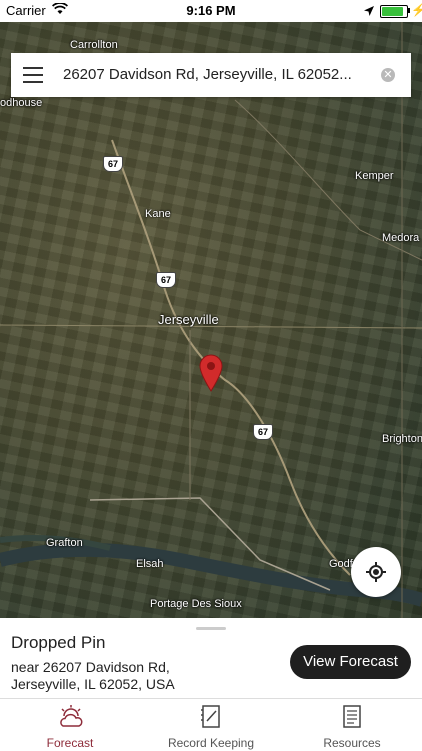  Describe the element at coordinates (374, 176) in the screenshot. I see `place-label: Kemper` at that location.